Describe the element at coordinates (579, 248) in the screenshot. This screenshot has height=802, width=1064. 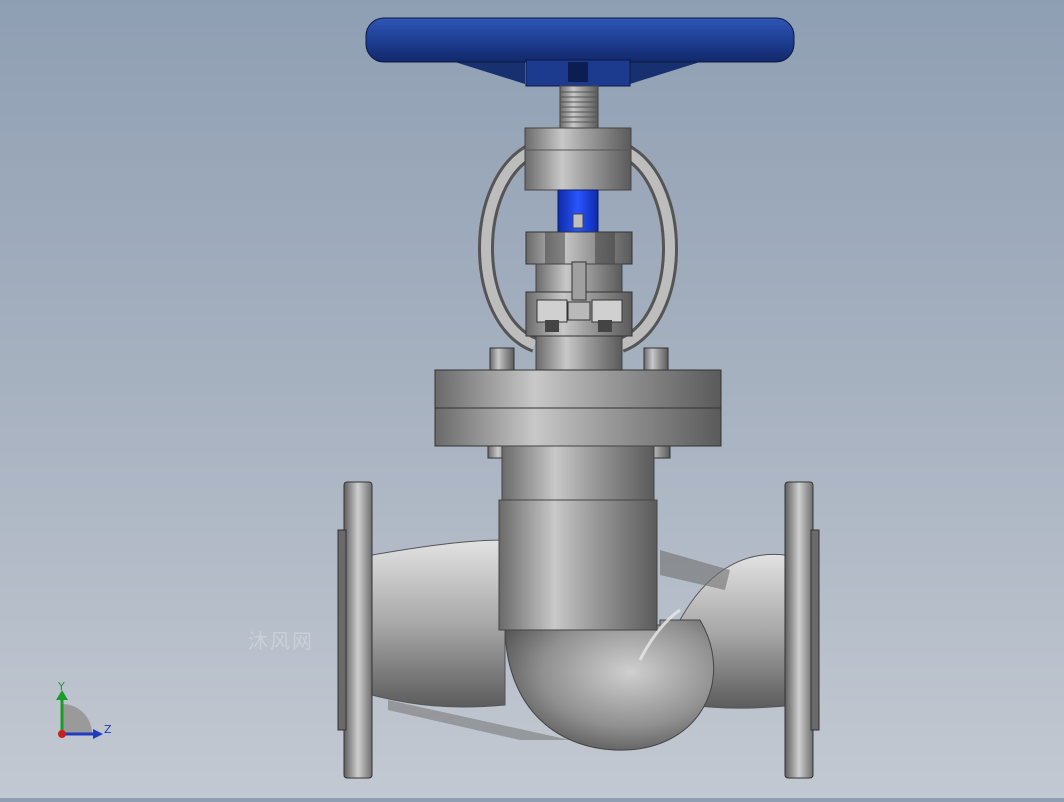
I see `packing-nut` at that location.